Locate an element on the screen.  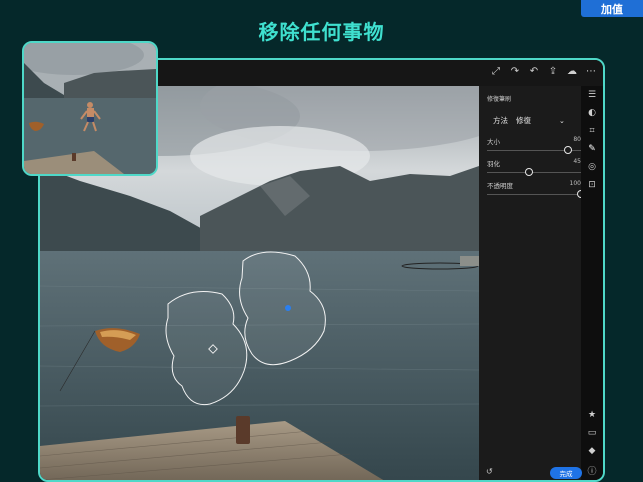
method-value: 修復 is located at coordinates (523, 120).